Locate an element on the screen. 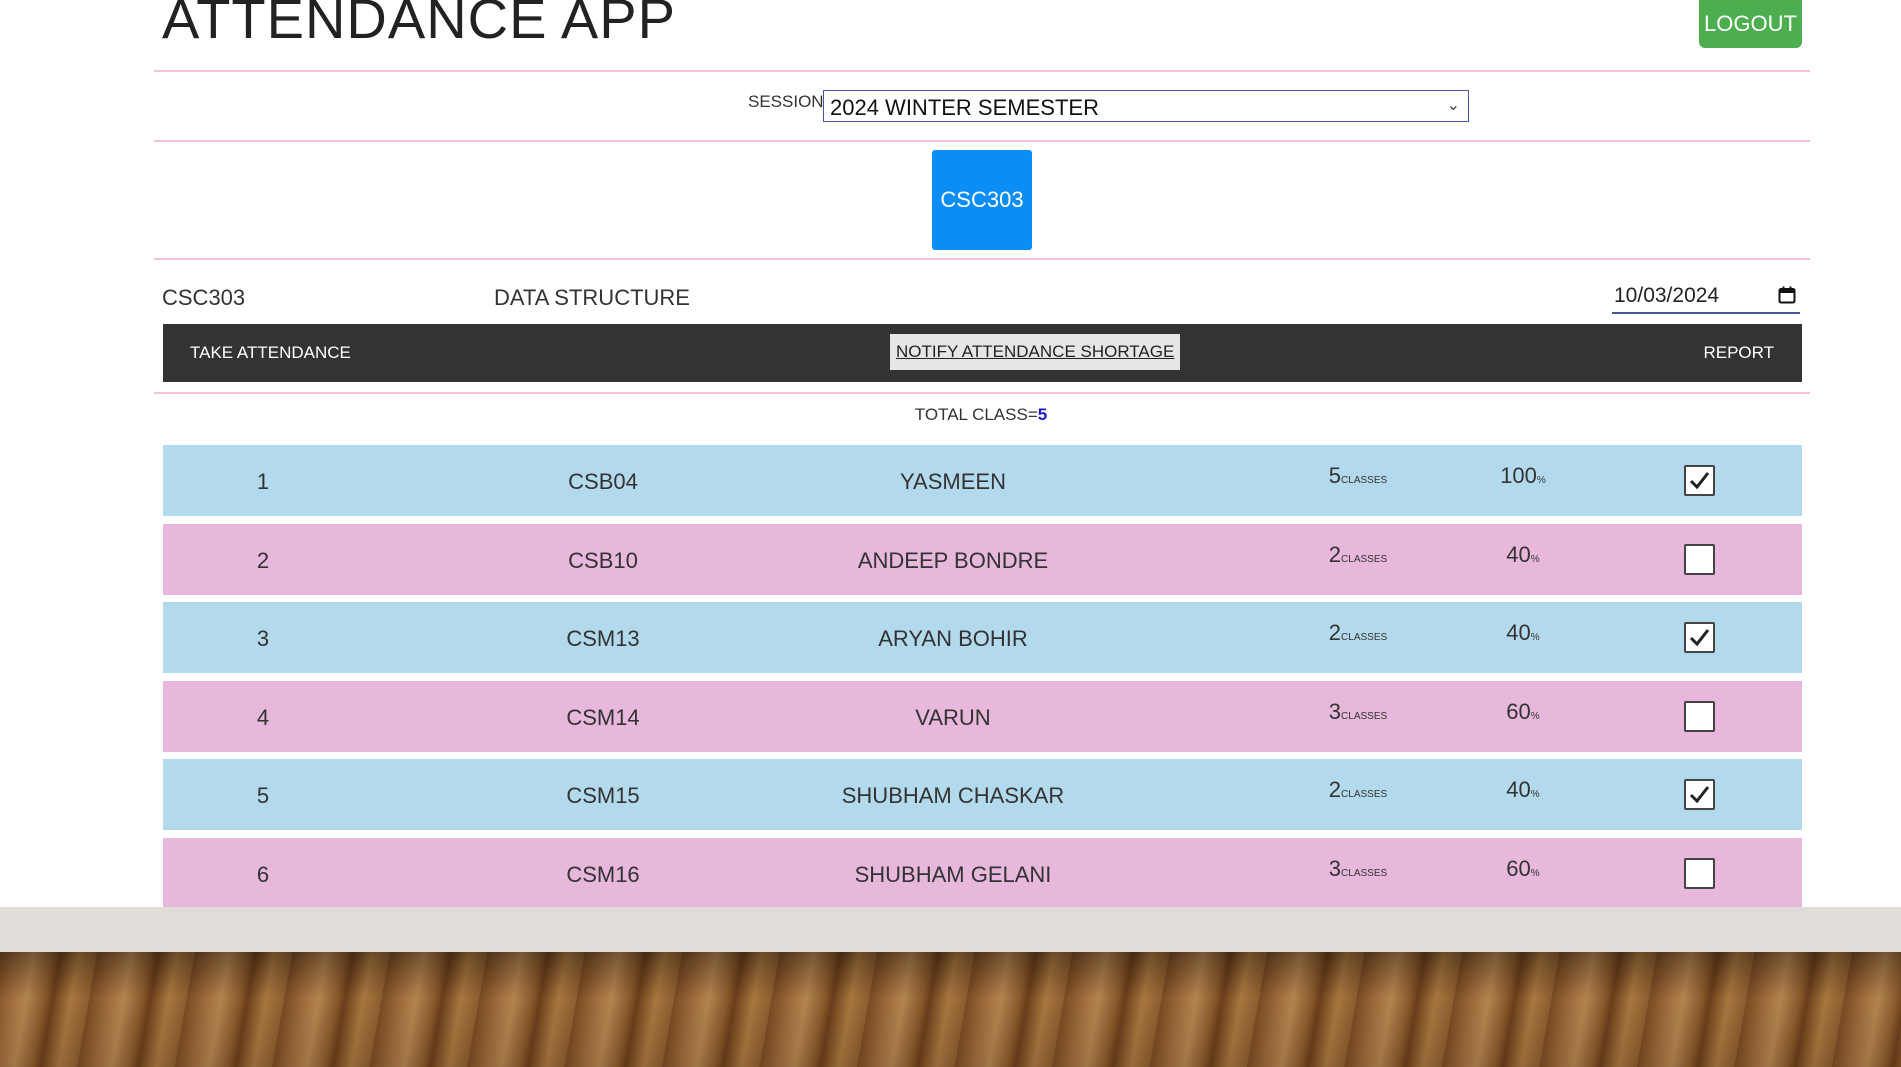 This screenshot has height=1067, width=1901. student-name: VARUN is located at coordinates (953, 717).